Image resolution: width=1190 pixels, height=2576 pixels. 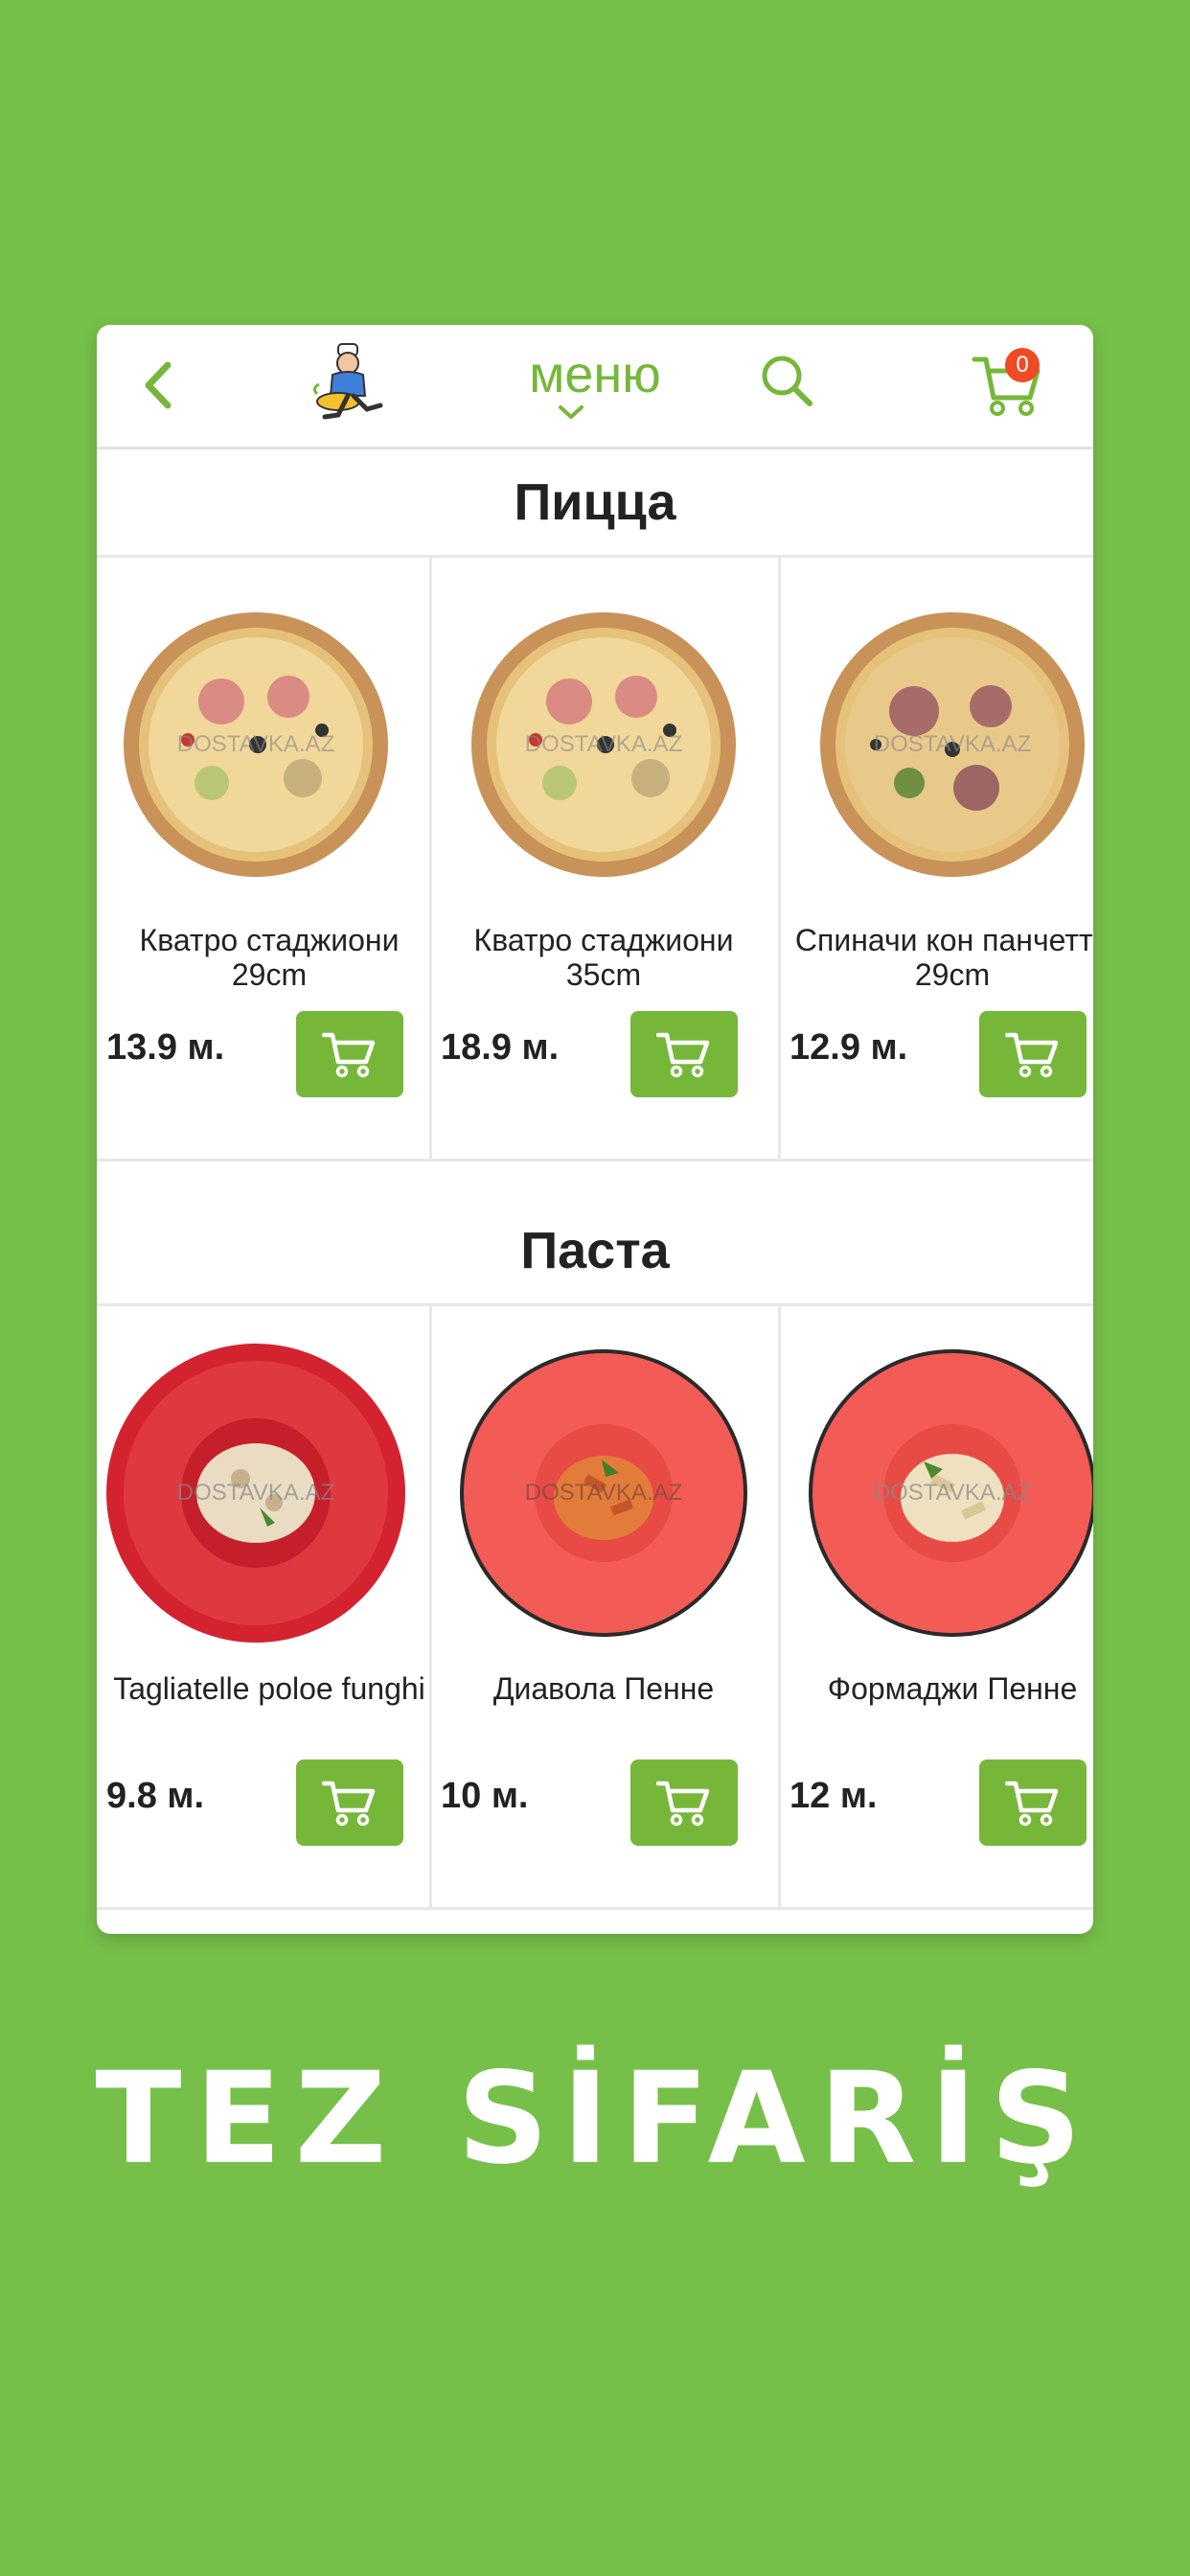 I want to click on product-price: 12.9 м., so click(x=849, y=1047).